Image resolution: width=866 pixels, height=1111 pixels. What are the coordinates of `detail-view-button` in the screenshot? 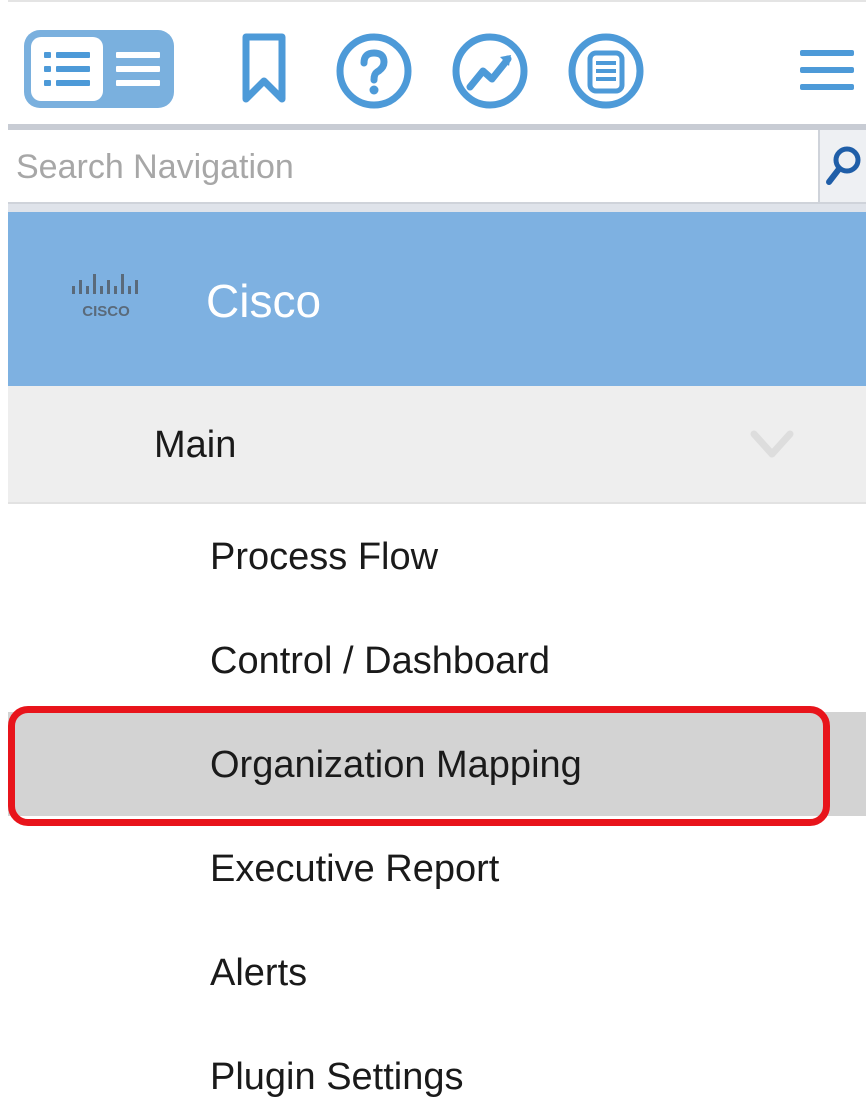 It's located at (139, 69).